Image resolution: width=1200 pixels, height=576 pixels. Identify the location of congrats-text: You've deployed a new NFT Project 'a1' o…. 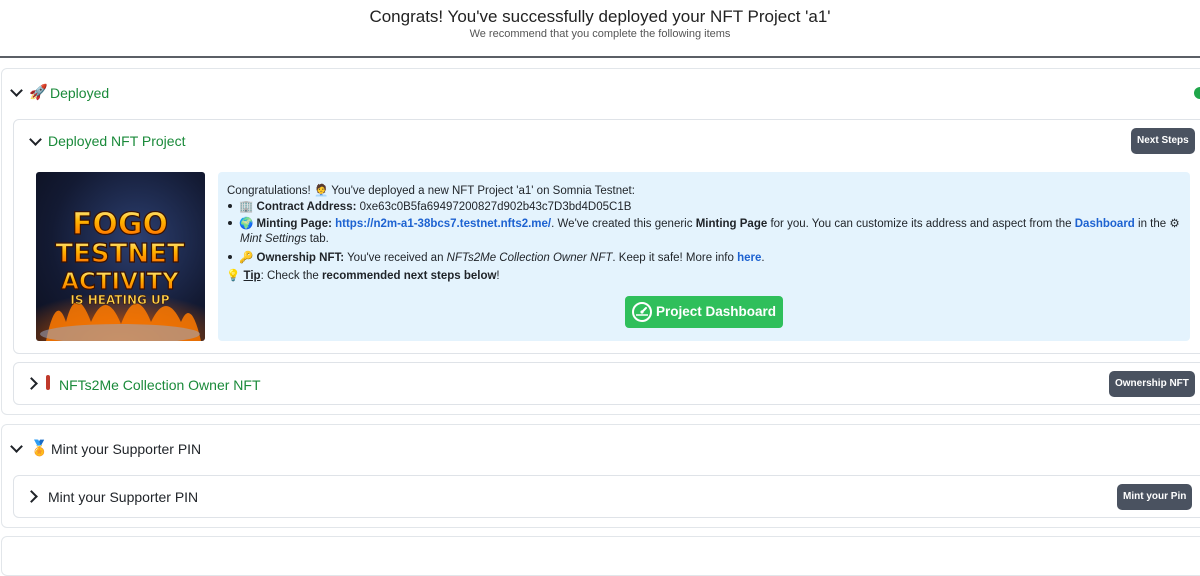
(483, 191).